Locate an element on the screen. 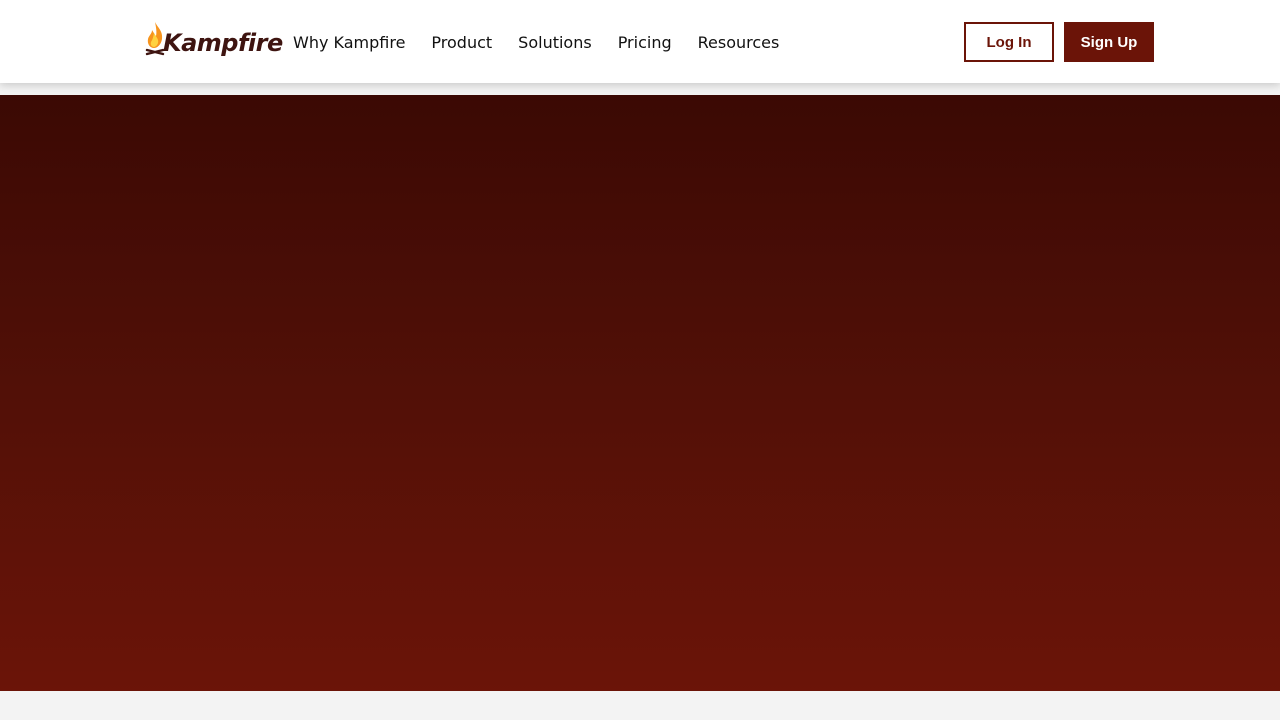 The width and height of the screenshot is (1280, 720). login-button: Log In is located at coordinates (1009, 42).